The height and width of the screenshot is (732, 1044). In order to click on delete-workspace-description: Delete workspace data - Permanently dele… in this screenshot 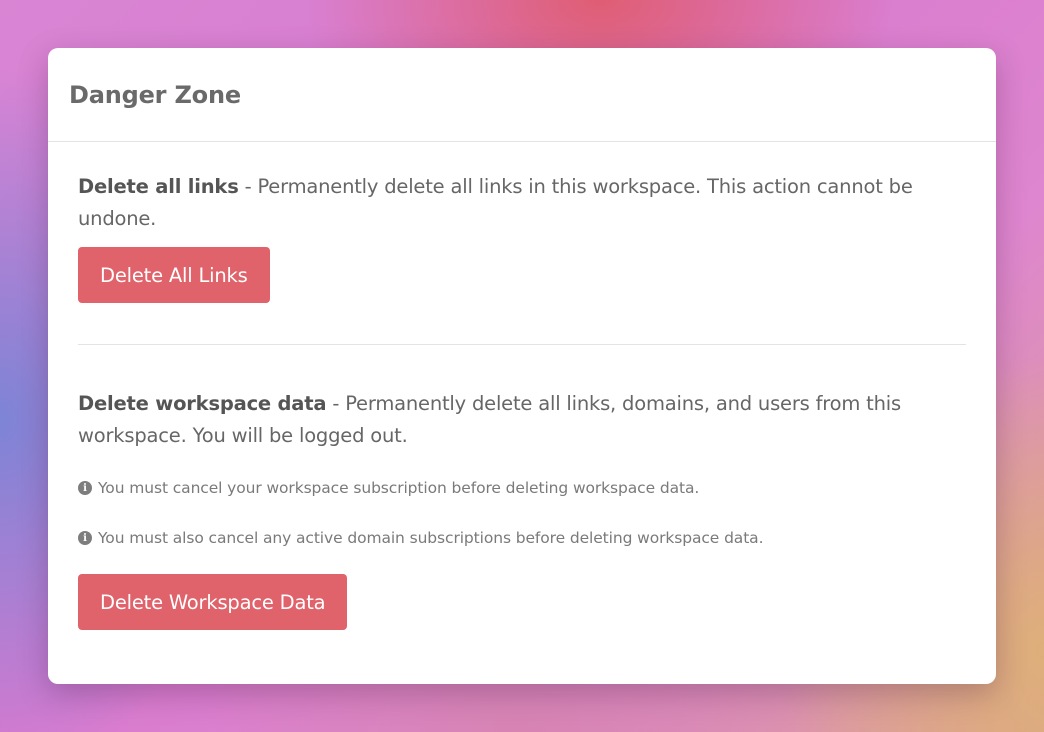, I will do `click(522, 420)`.